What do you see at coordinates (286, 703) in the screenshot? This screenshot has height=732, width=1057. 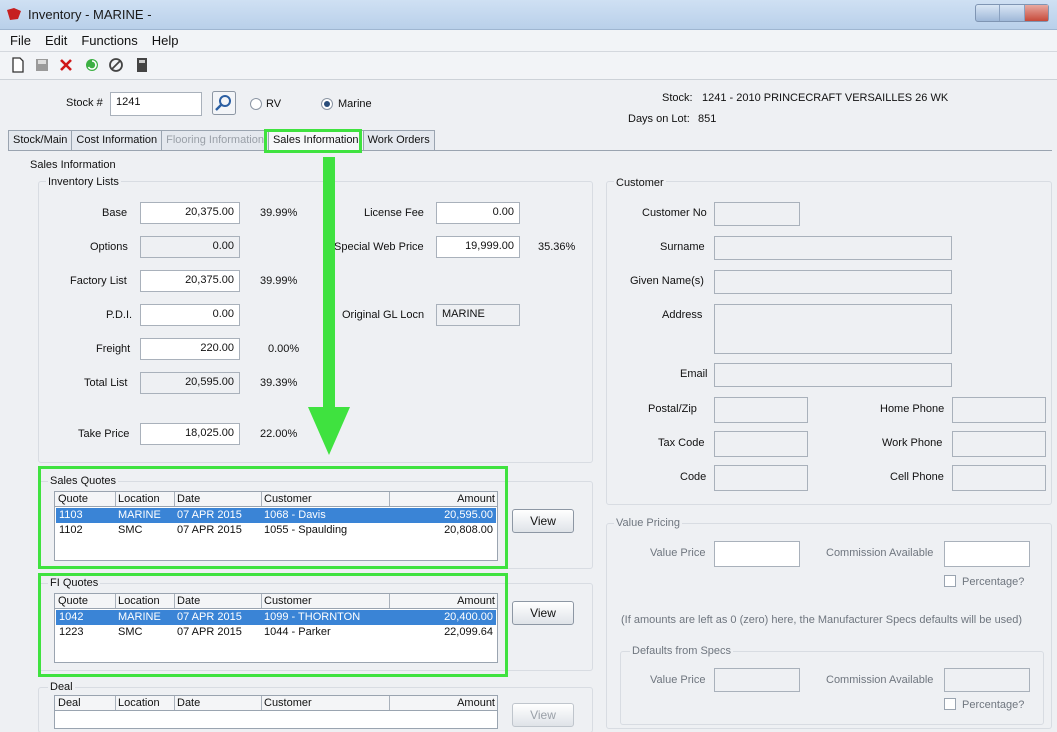 I see `column-header: Customer` at bounding box center [286, 703].